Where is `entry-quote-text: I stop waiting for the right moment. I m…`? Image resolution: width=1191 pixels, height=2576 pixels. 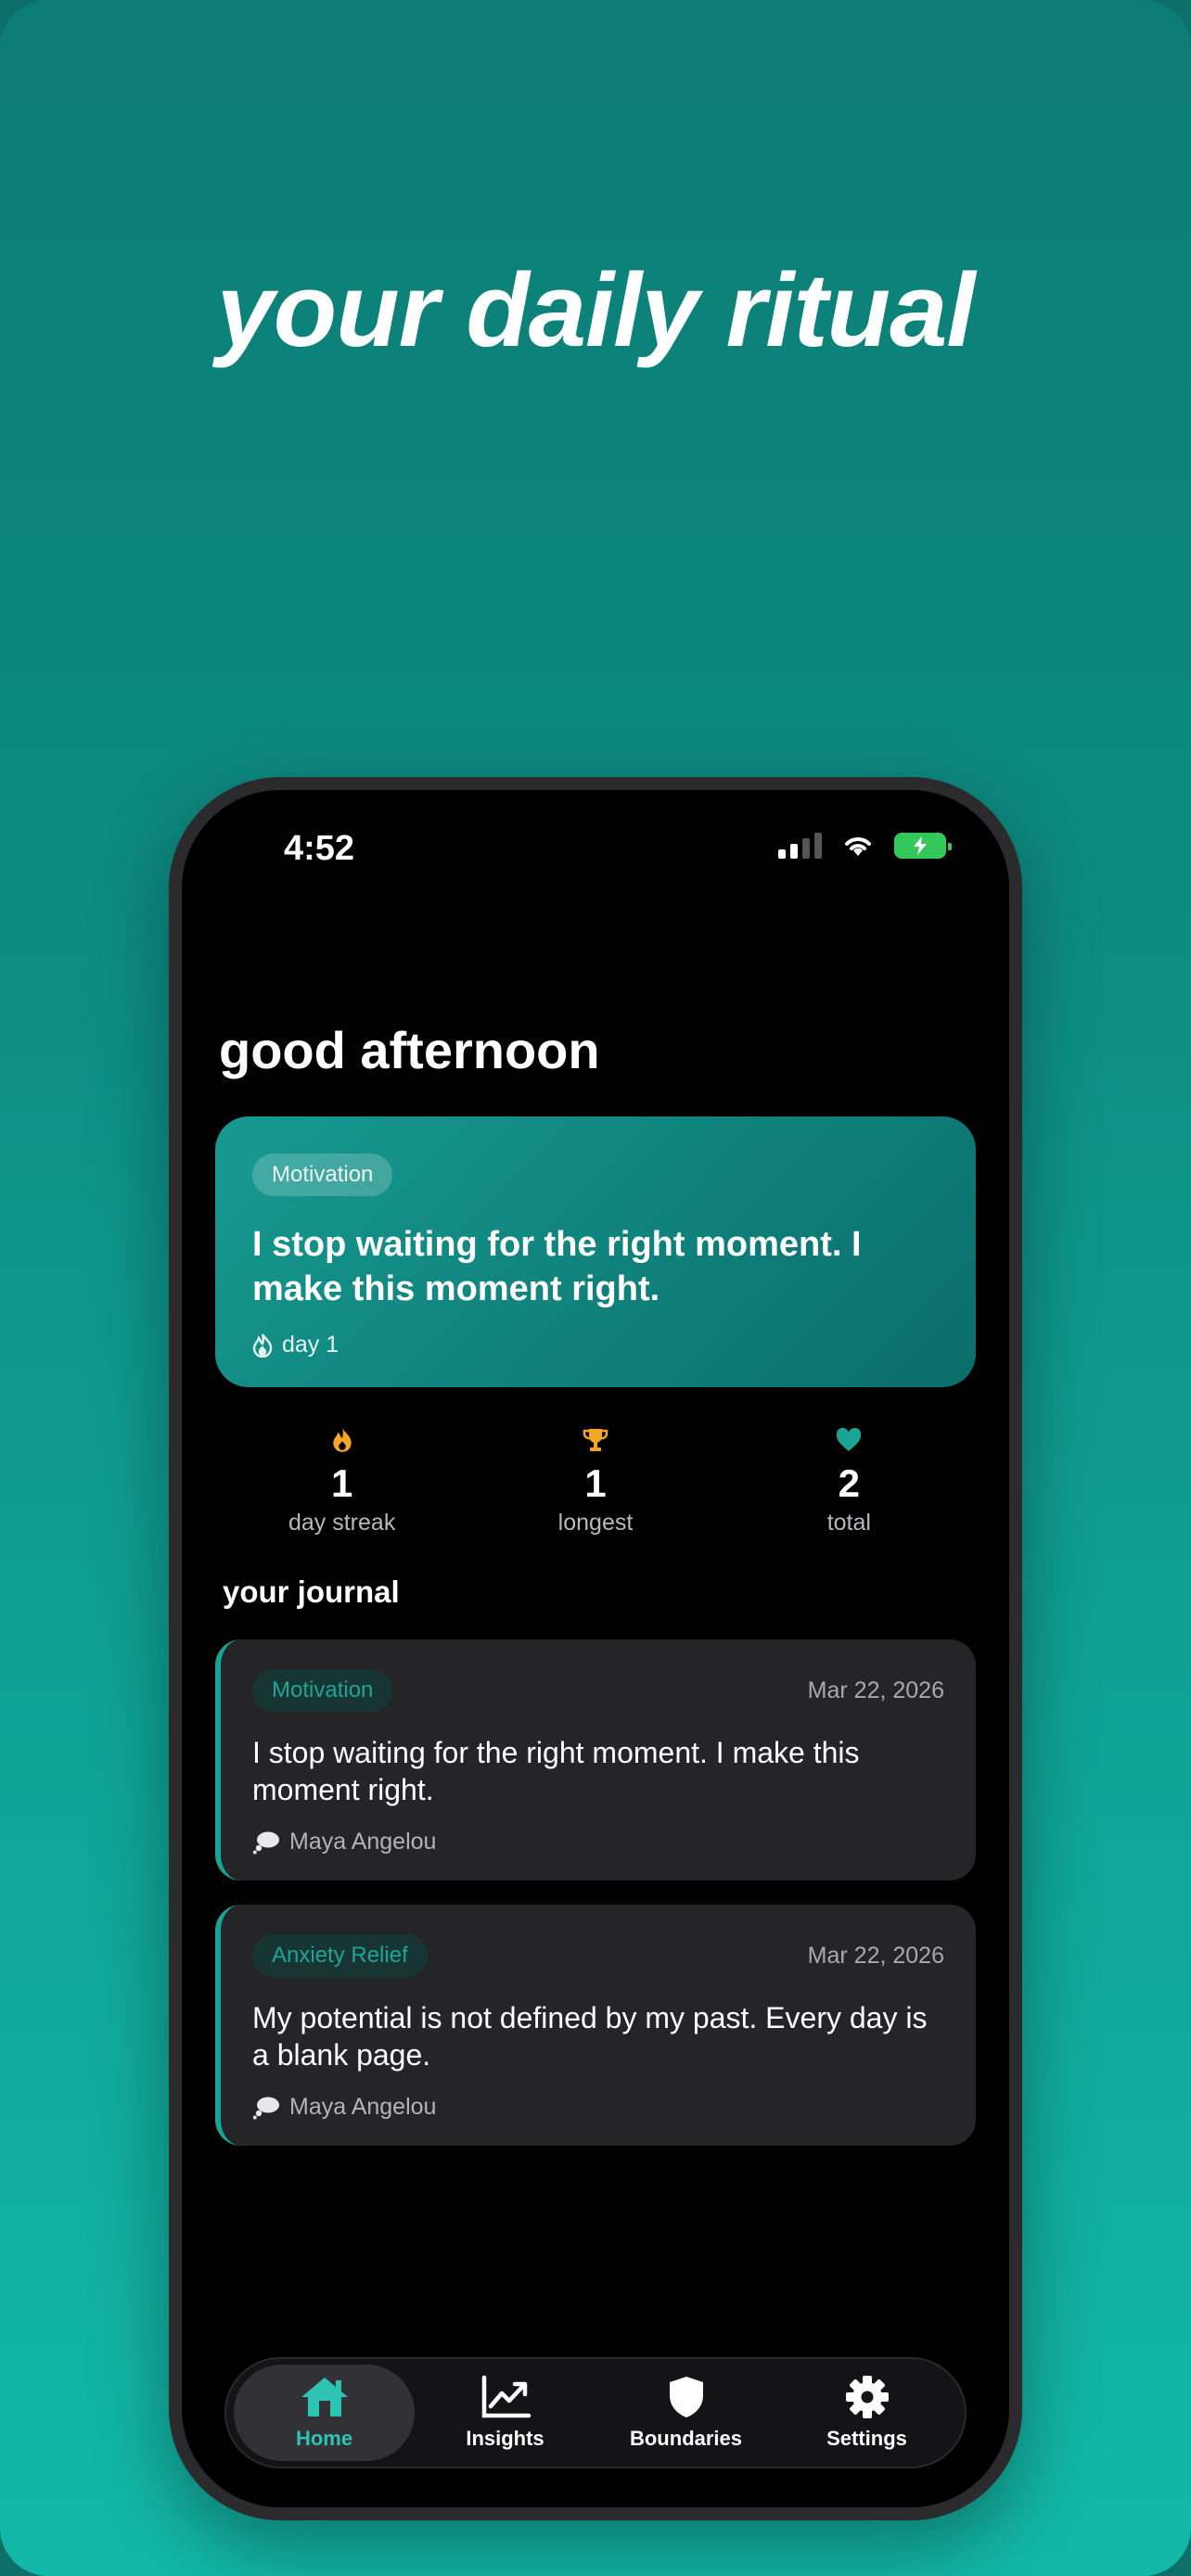
entry-quote-text: I stop waiting for the right moment. I m… is located at coordinates (556, 1771).